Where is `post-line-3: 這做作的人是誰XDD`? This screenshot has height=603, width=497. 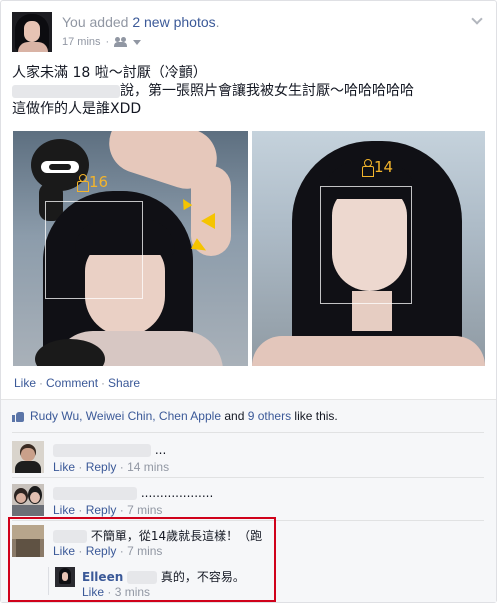
post-line-3: 這做作的人是誰XDD is located at coordinates (77, 109).